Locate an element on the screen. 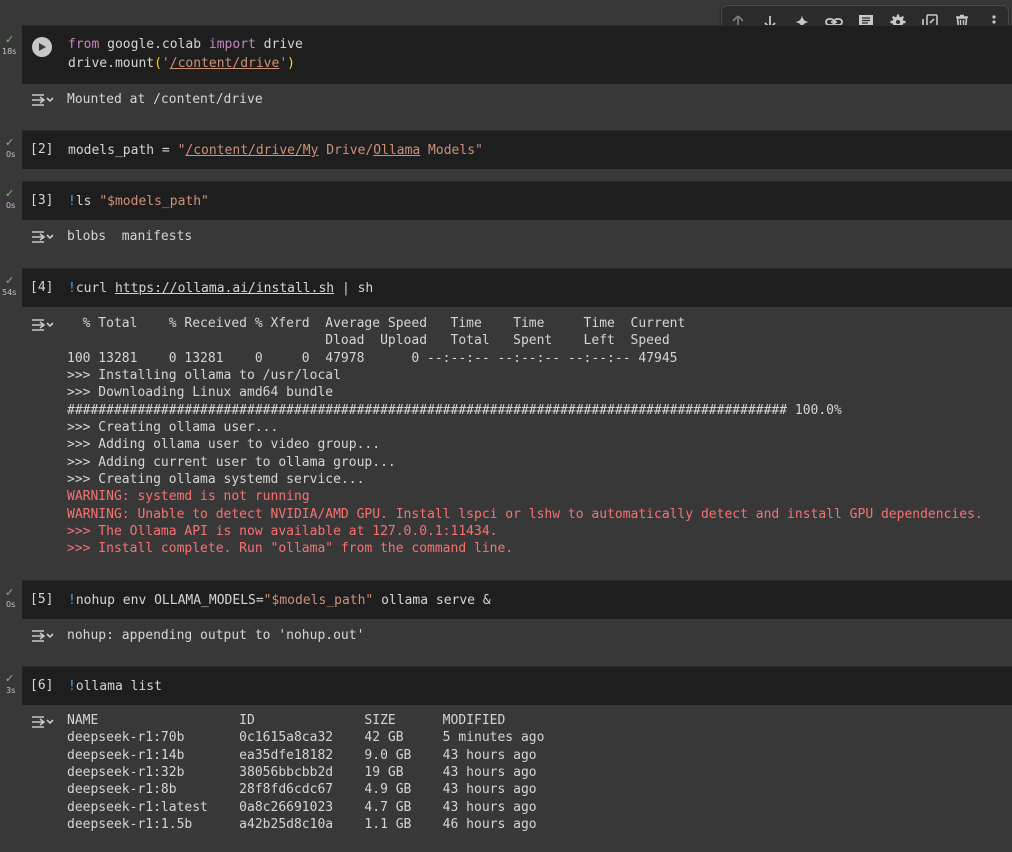 The width and height of the screenshot is (1012, 852). table-header: NAME ID SIZE MODIFIED is located at coordinates (286, 720).